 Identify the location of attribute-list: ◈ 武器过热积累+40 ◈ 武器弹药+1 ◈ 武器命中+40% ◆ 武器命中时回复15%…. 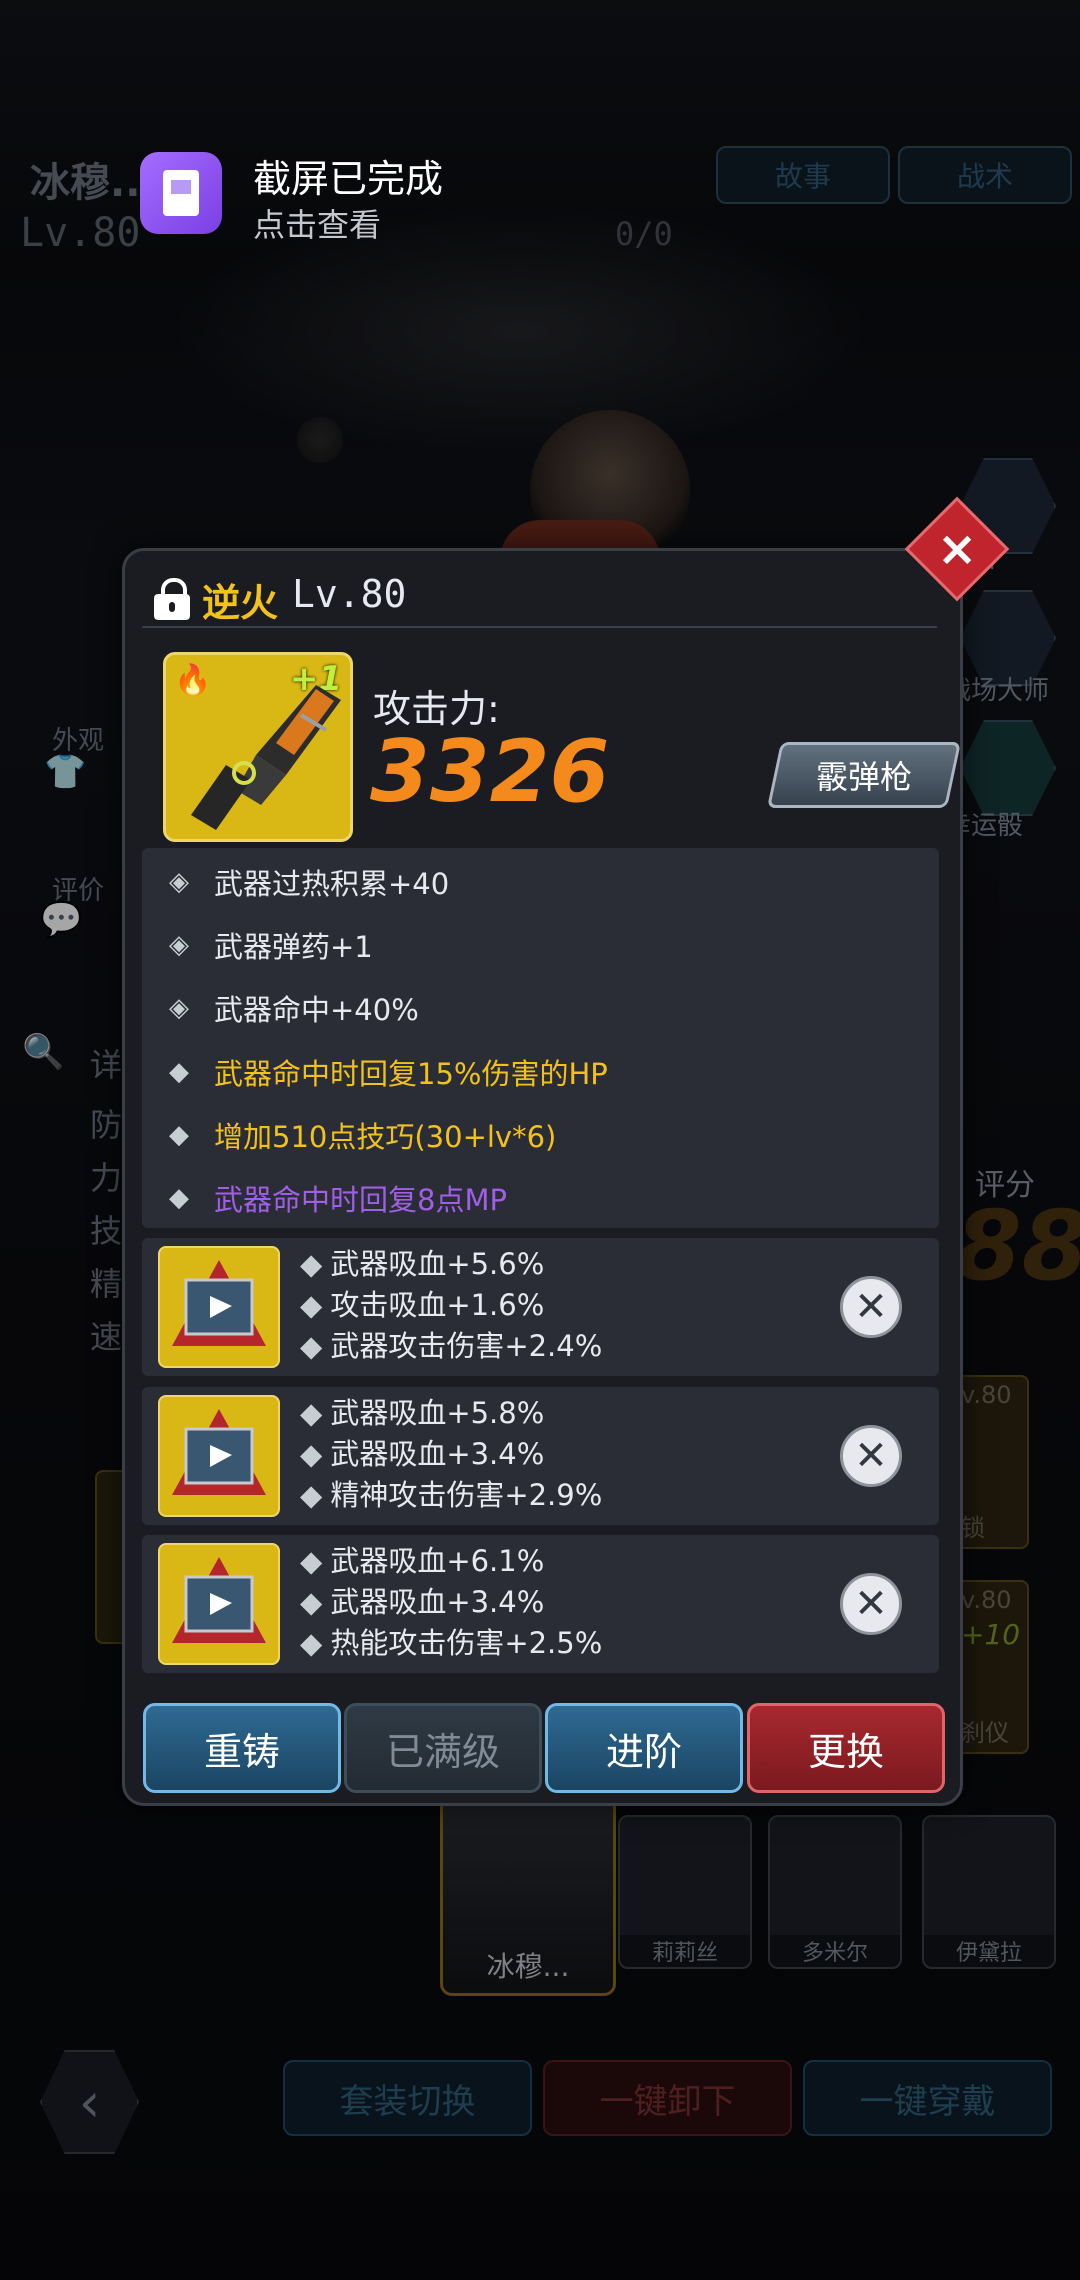
(540, 1038).